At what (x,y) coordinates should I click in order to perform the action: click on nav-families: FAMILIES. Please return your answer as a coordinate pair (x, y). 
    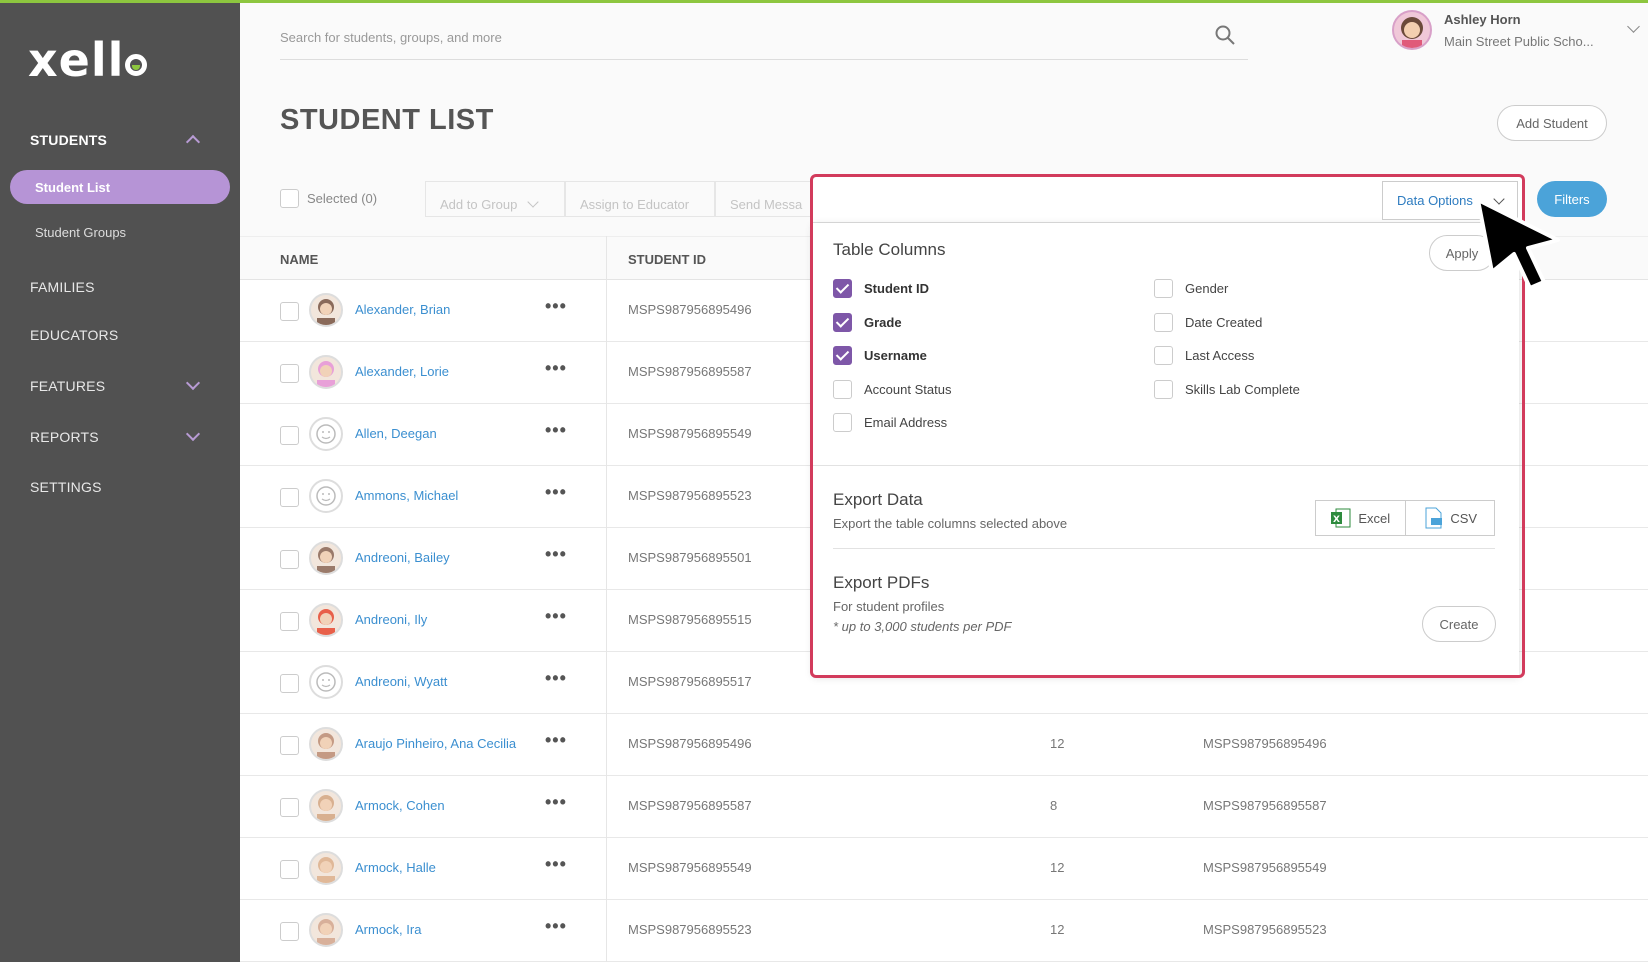
    Looking at the image, I should click on (62, 287).